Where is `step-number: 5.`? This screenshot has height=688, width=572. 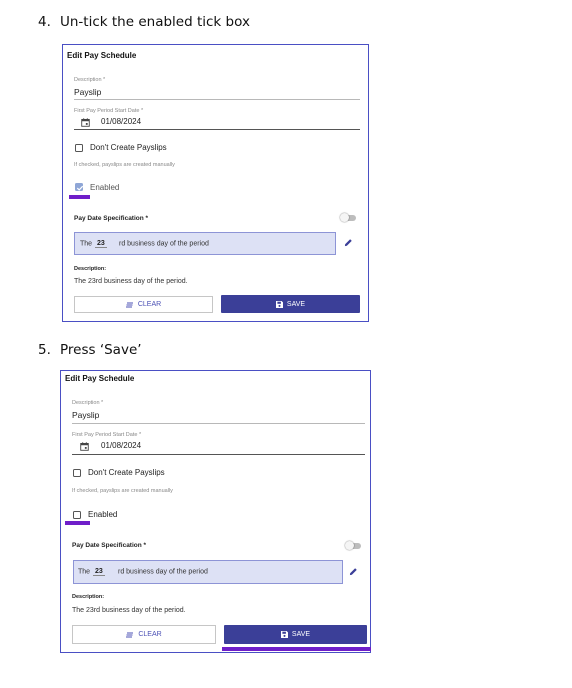 step-number: 5. is located at coordinates (44, 350).